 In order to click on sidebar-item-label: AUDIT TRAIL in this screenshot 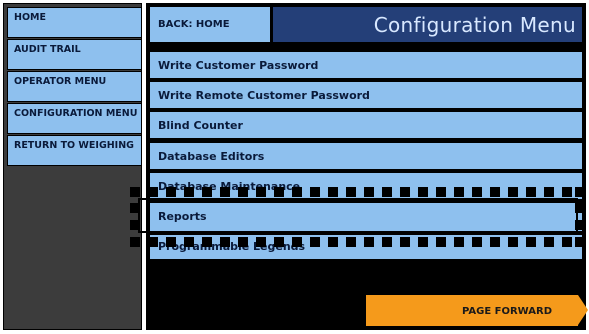, I will do `click(47, 49)`.